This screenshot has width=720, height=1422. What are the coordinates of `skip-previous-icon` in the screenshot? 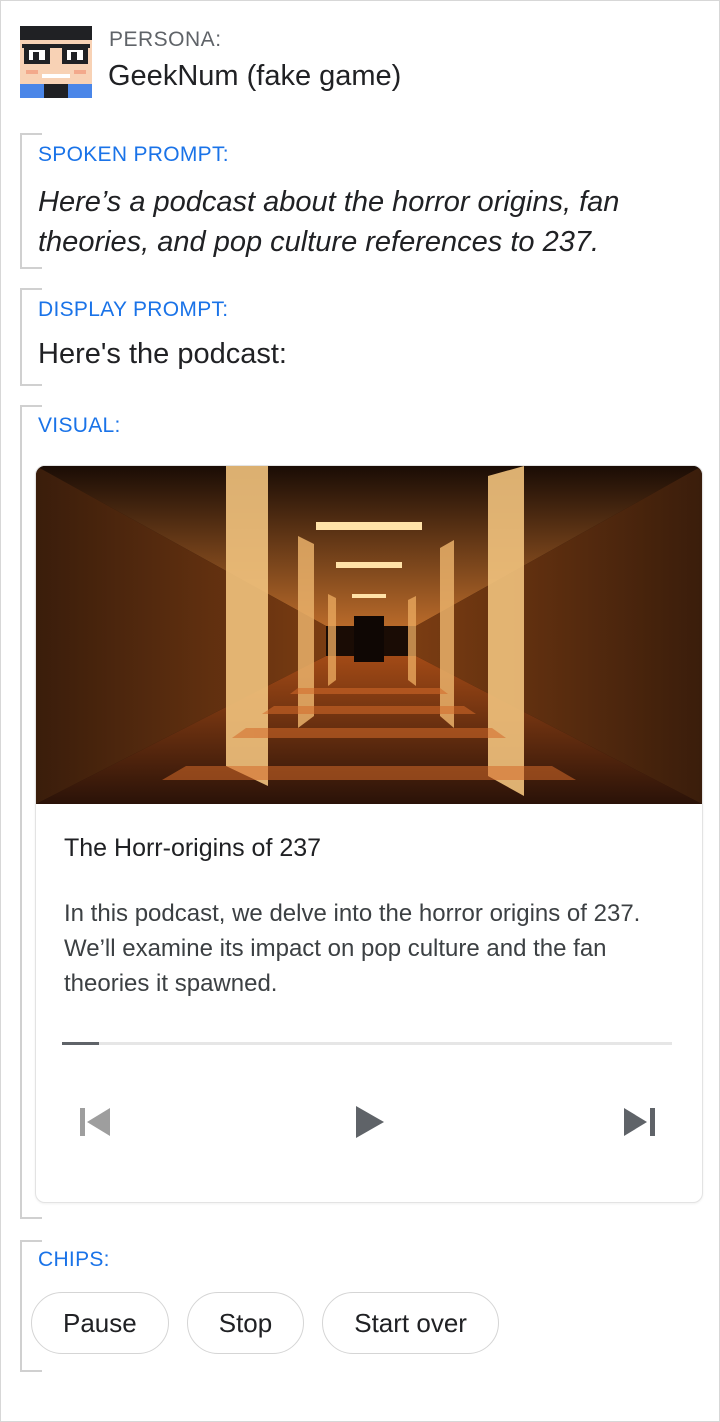 It's located at (96, 1122).